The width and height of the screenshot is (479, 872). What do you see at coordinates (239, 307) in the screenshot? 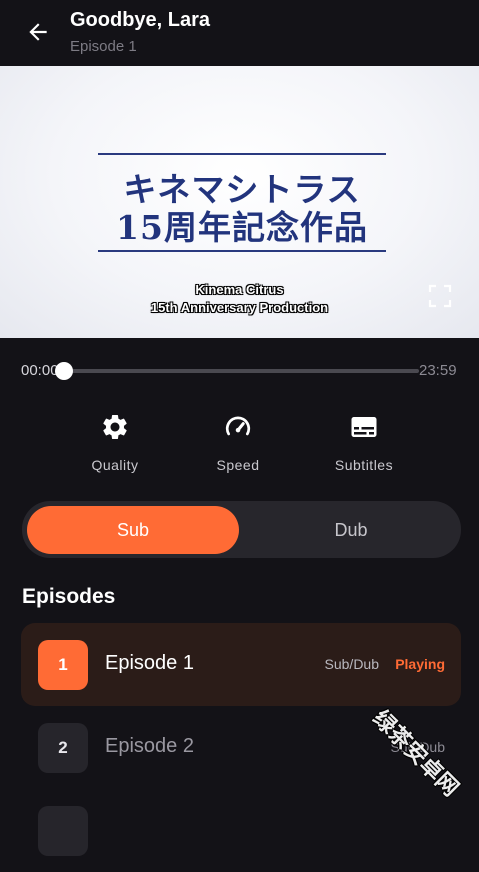
I see `subtitle-caption-line-2: 15th Anniversary Production` at bounding box center [239, 307].